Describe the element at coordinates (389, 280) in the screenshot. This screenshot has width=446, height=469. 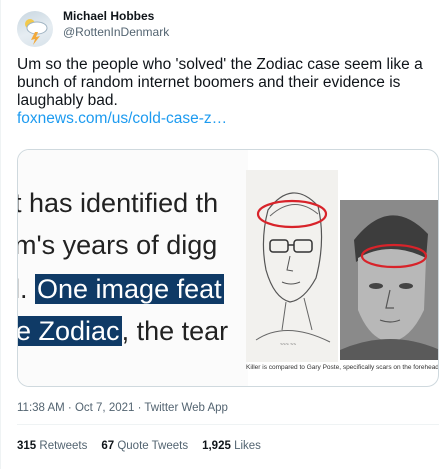
I see `suspect-photo` at that location.